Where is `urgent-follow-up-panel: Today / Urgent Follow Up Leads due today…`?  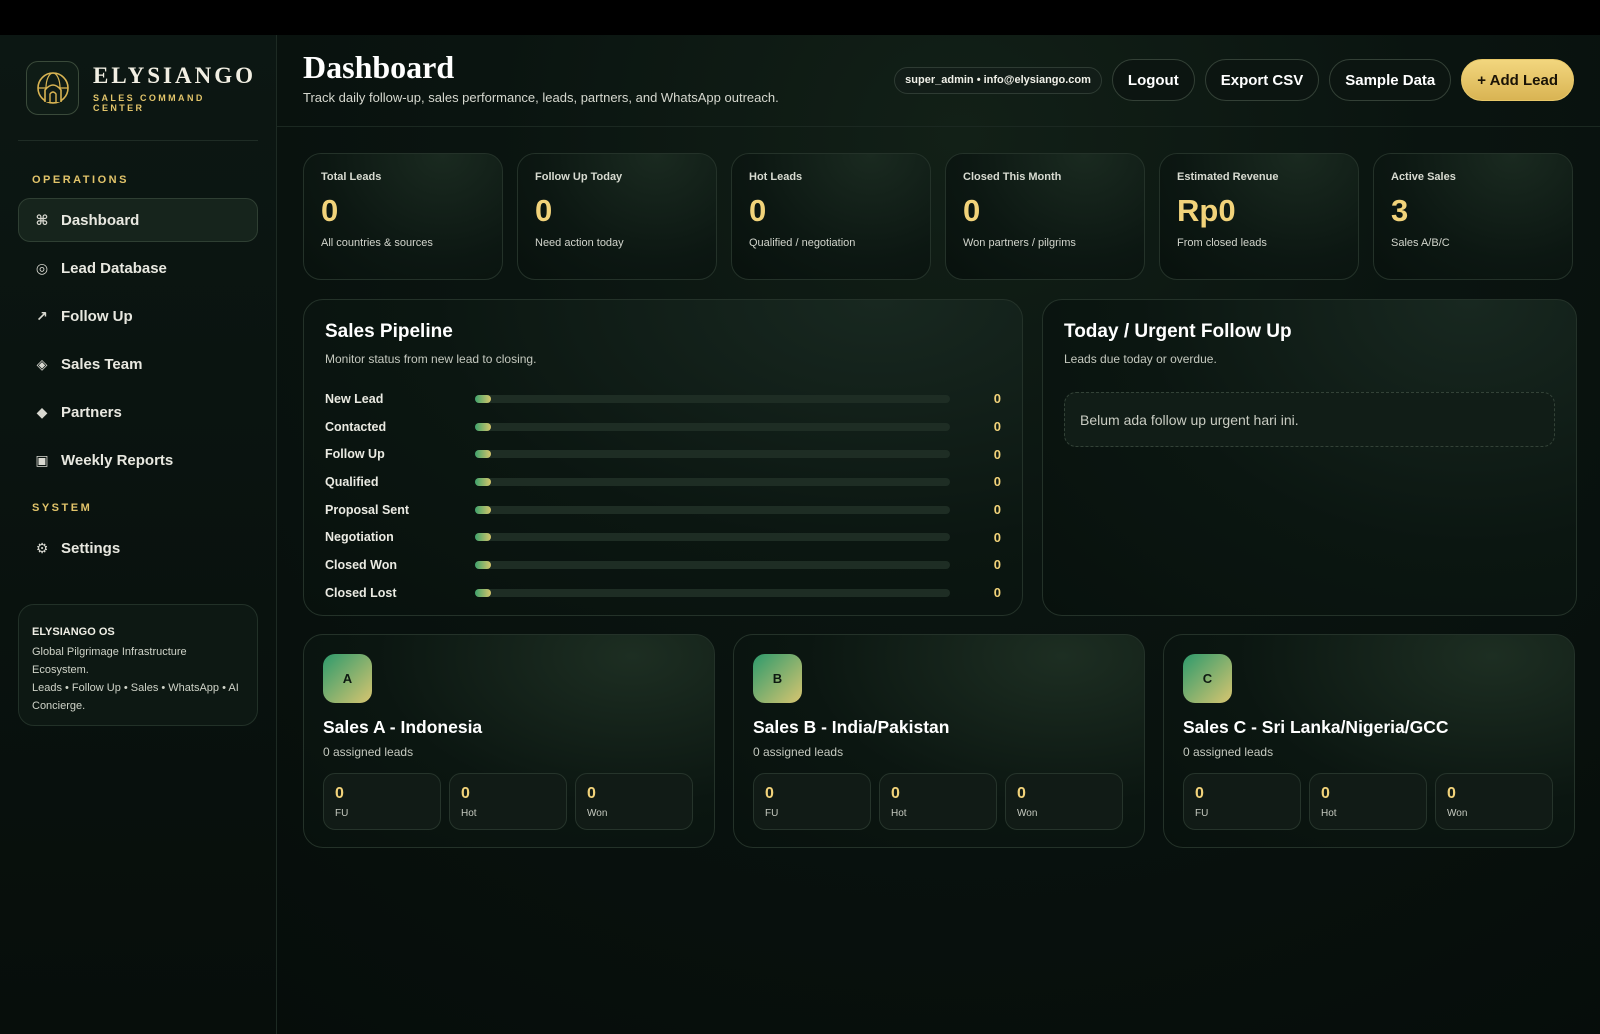 urgent-follow-up-panel: Today / Urgent Follow Up Leads due today… is located at coordinates (1309, 457).